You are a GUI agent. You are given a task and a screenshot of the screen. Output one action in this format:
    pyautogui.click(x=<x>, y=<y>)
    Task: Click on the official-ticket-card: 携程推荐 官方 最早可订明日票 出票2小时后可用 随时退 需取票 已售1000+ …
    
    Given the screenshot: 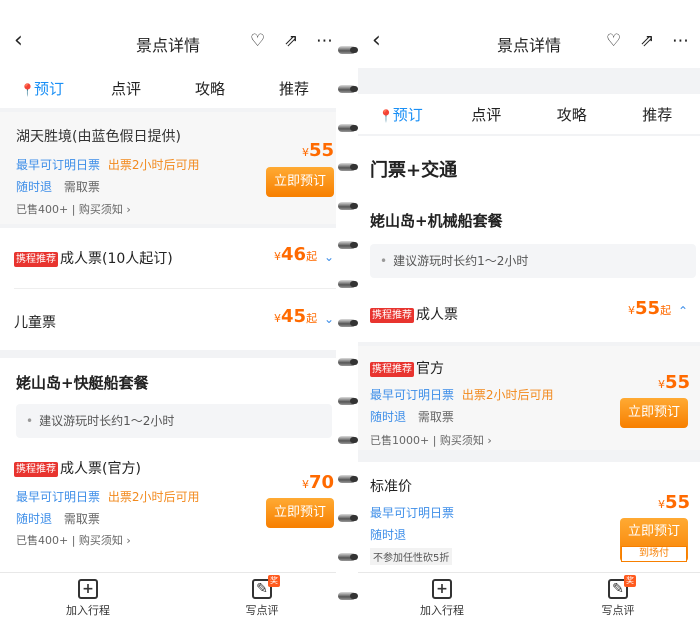 What is the action you would take?
    pyautogui.click(x=529, y=398)
    